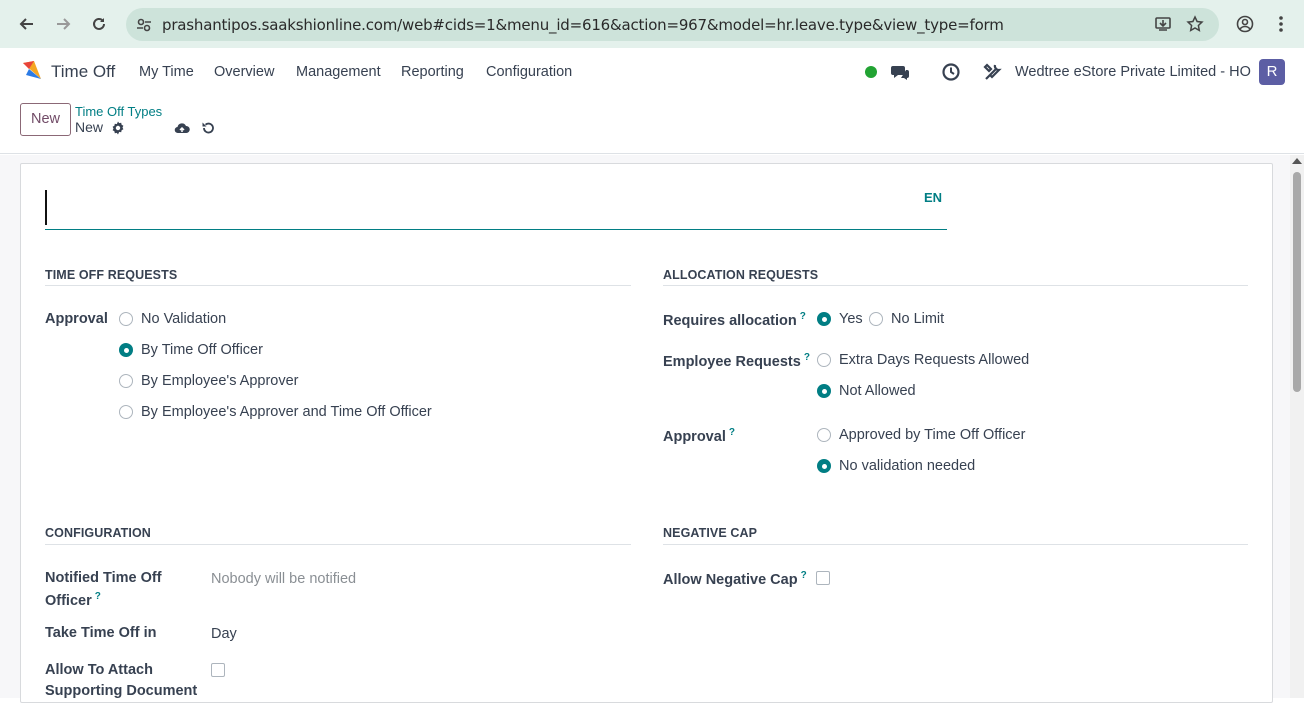 Image resolution: width=1304 pixels, height=703 pixels. I want to click on notified-officer-label-line1: Notified Time Off, so click(103, 578).